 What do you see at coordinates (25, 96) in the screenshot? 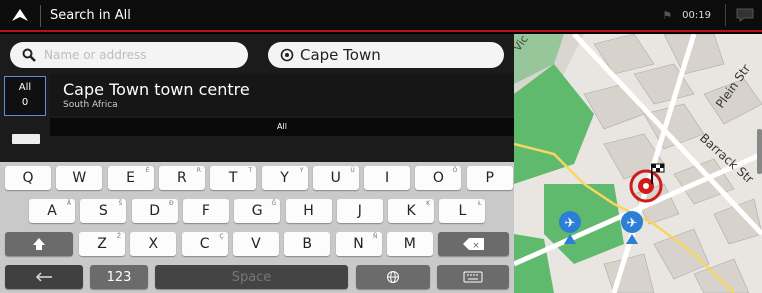
I see `category-all-button: All 0` at bounding box center [25, 96].